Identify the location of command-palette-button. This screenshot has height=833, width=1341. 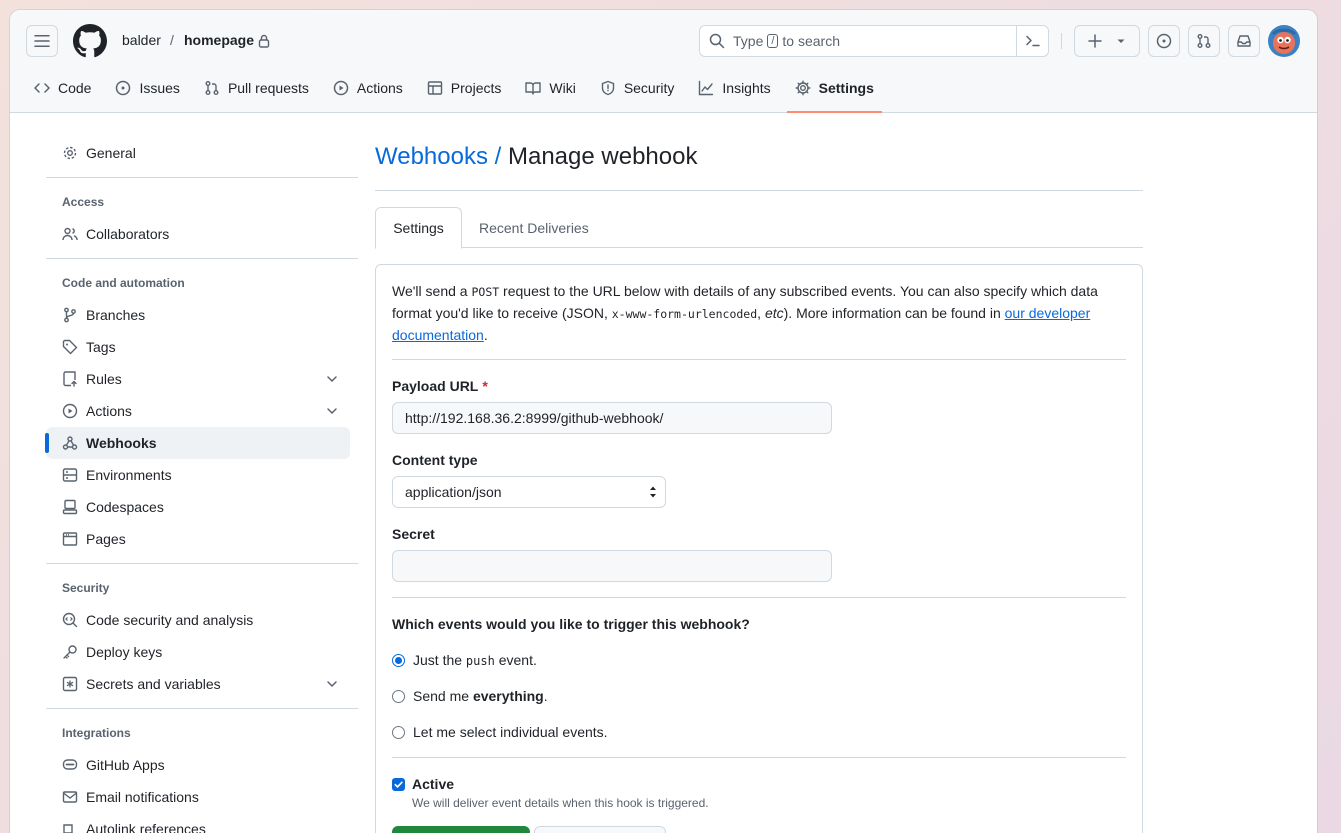
(1032, 41).